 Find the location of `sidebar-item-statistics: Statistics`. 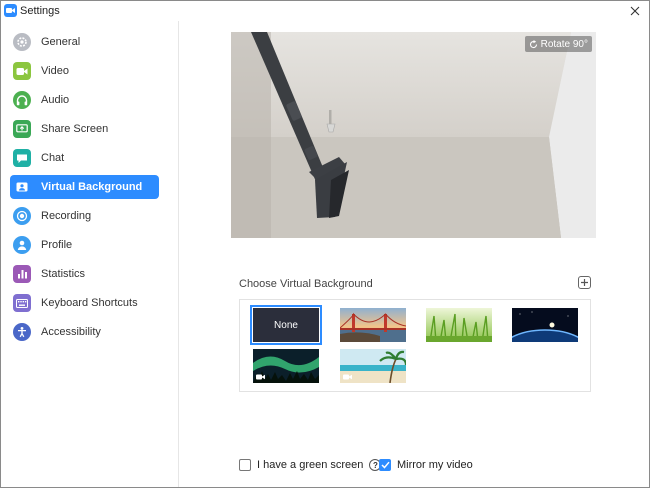

sidebar-item-statistics: Statistics is located at coordinates (84, 274).